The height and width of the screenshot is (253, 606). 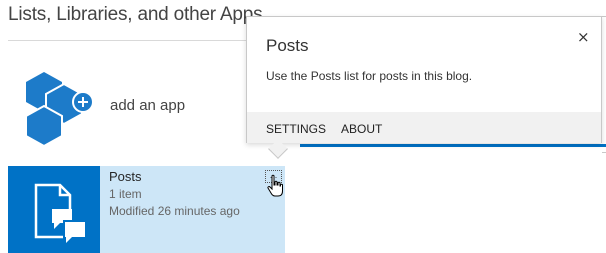 What do you see at coordinates (275, 185) in the screenshot?
I see `hand-pointer-cursor-icon` at bounding box center [275, 185].